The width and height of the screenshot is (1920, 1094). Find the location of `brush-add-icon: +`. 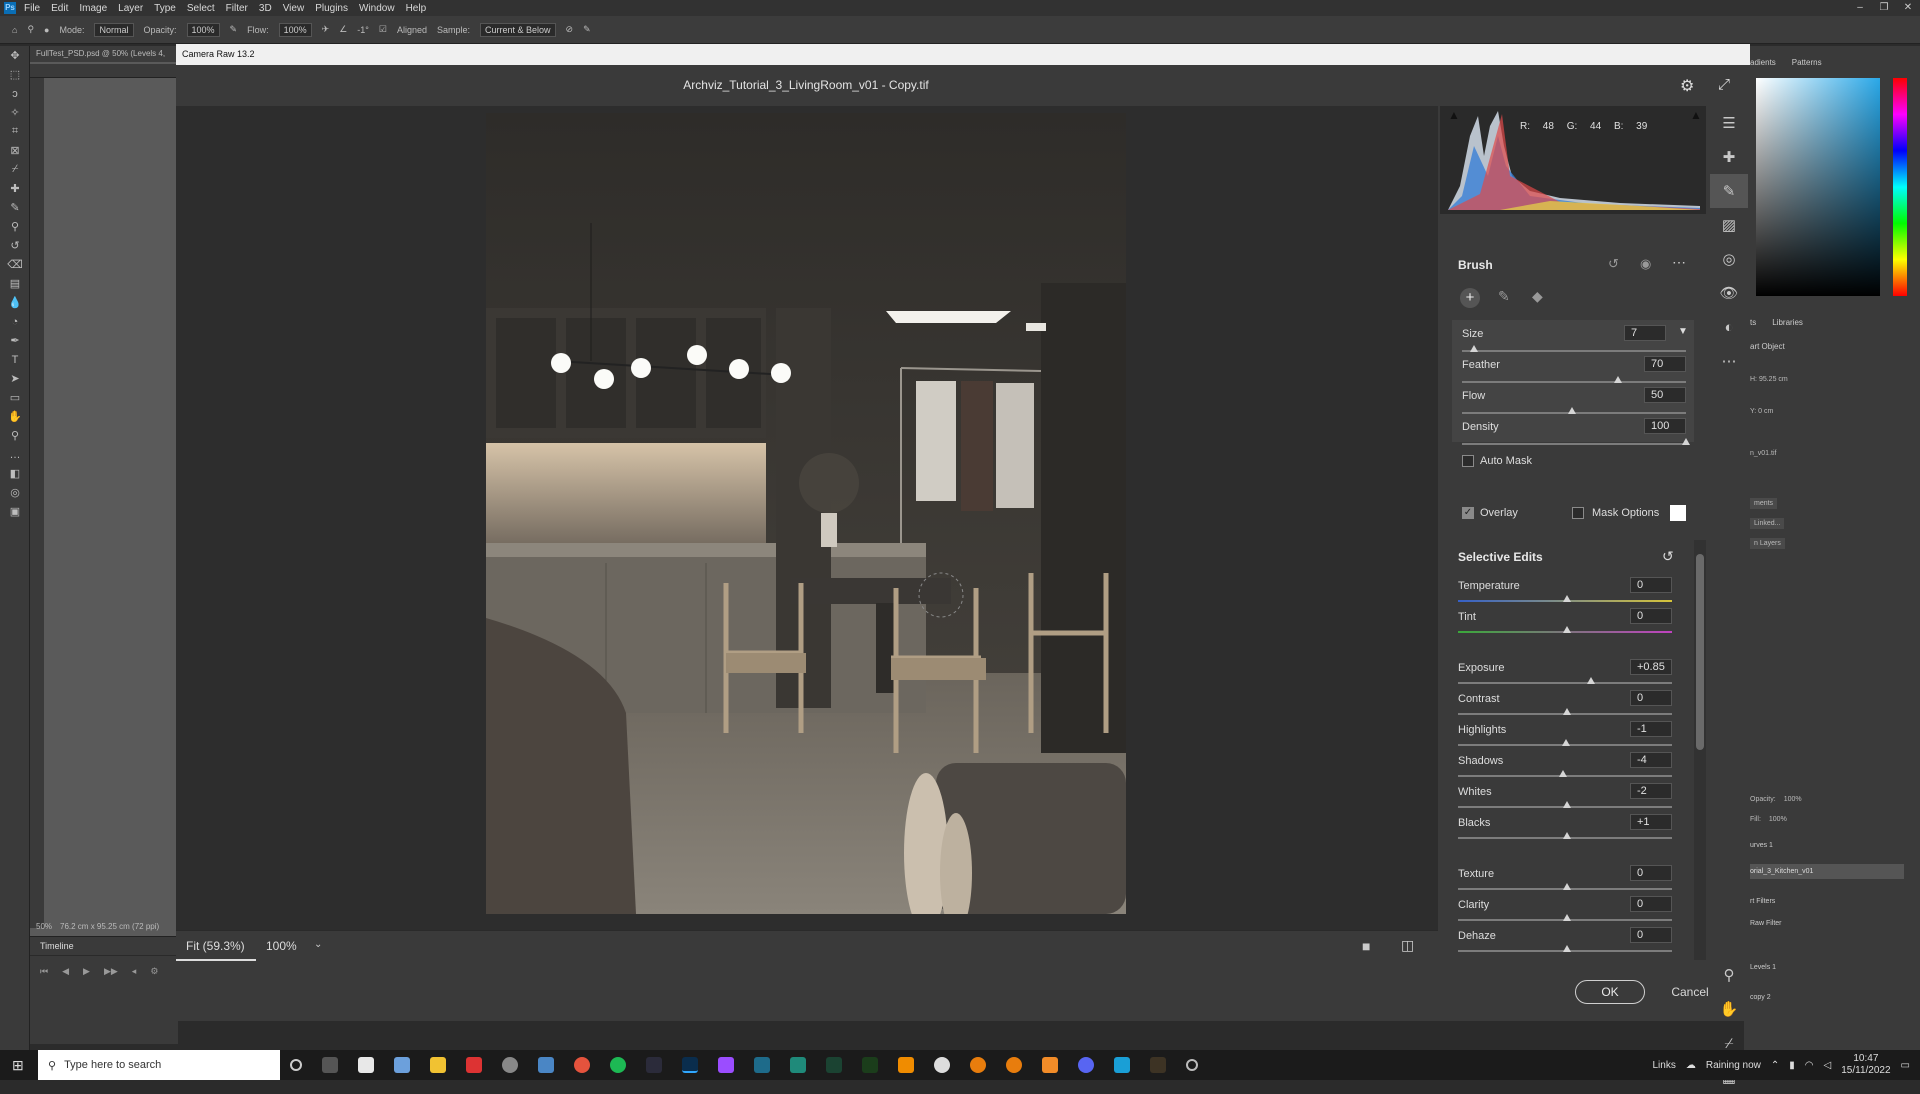

brush-add-icon: + is located at coordinates (1470, 298).